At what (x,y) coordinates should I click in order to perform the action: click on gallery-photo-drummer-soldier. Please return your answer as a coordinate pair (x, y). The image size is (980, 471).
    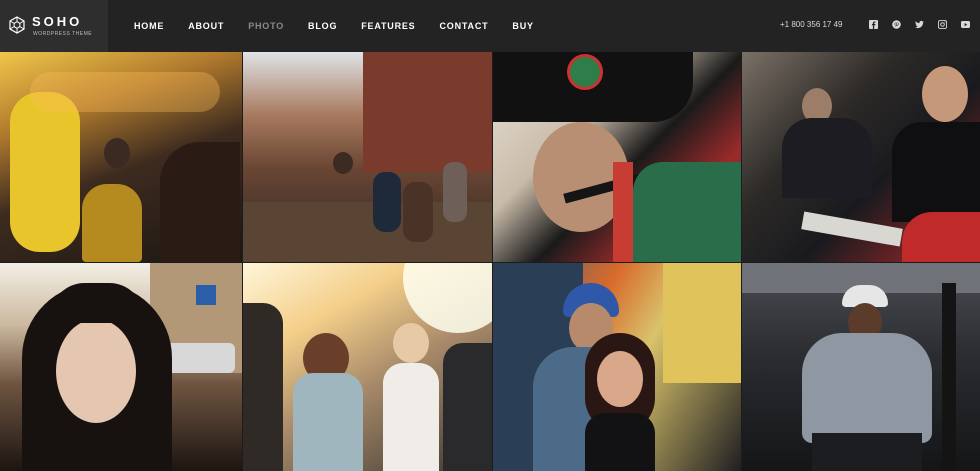
    Looking at the image, I should click on (617, 157).